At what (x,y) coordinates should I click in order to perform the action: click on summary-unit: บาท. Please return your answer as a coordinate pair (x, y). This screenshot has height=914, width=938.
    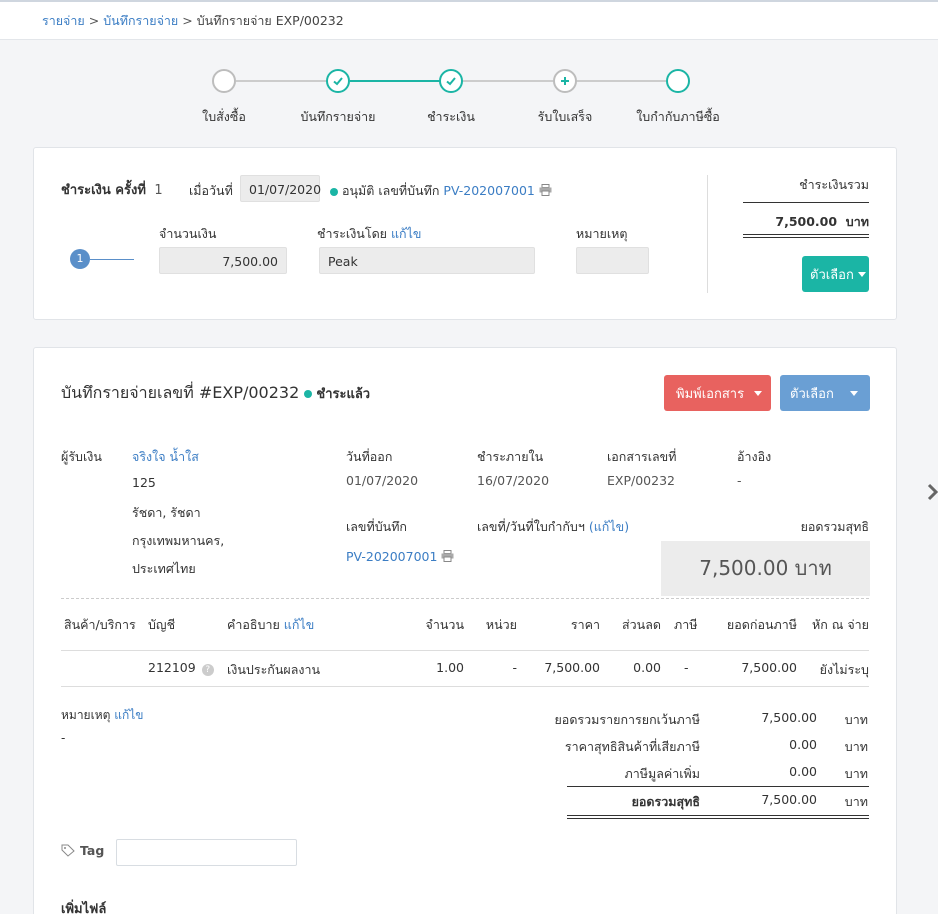
    Looking at the image, I should click on (856, 801).